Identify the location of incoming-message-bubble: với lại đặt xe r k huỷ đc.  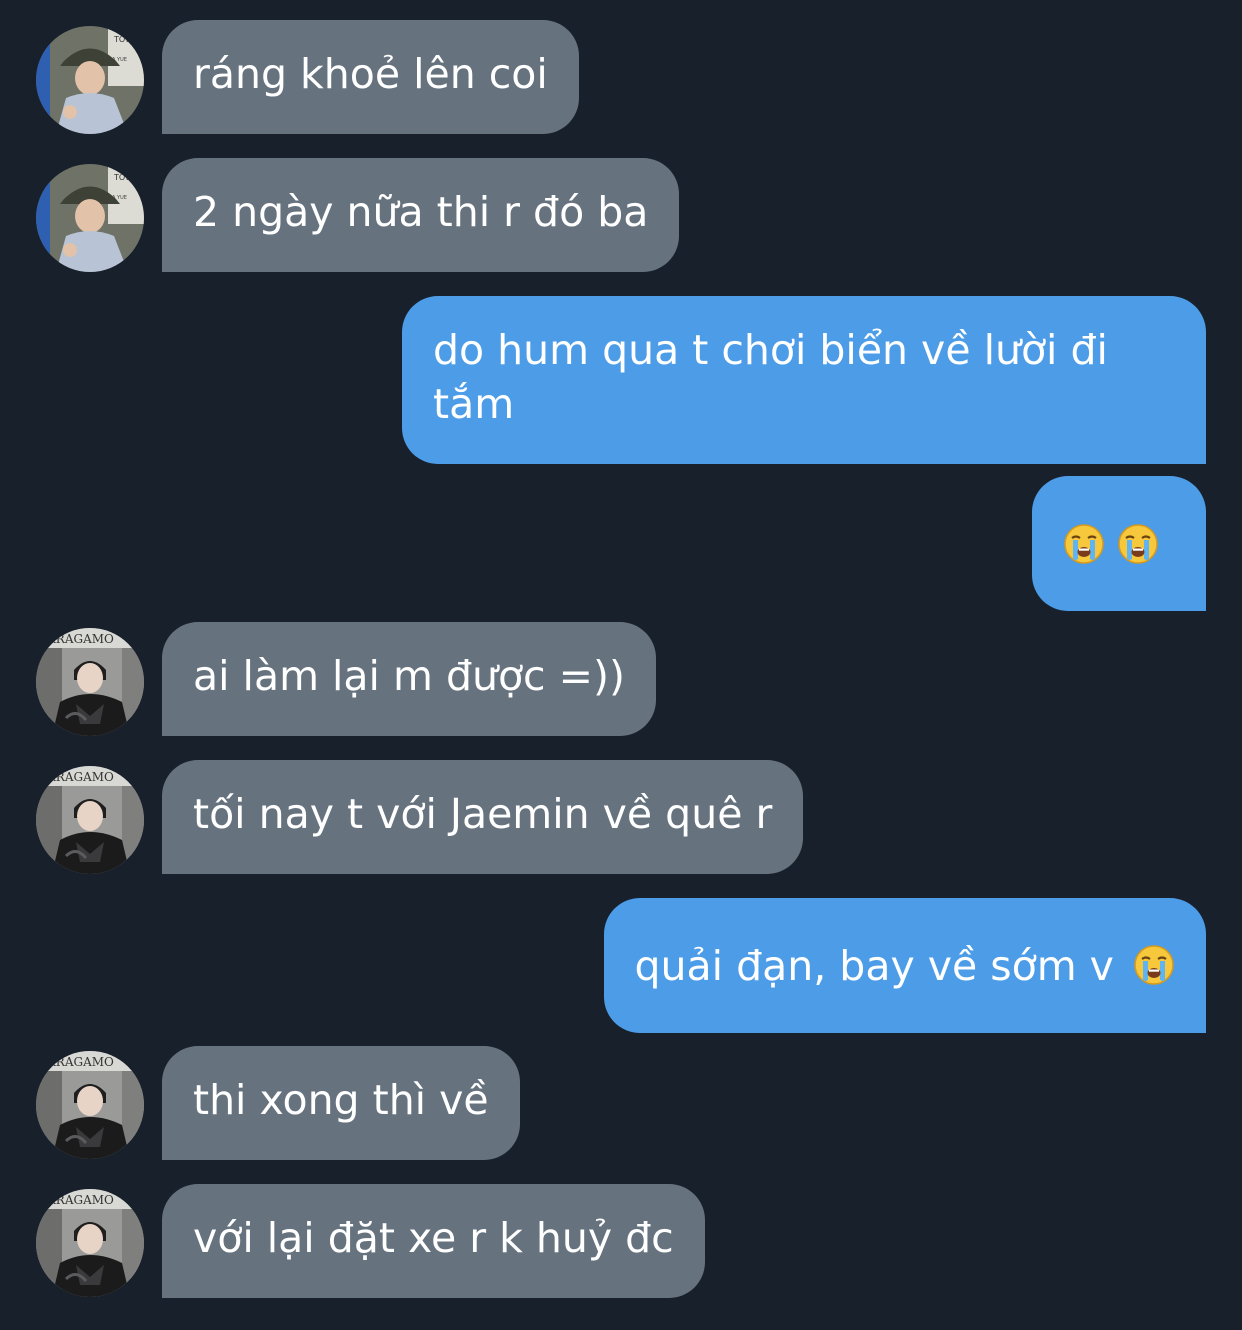
(433, 1241).